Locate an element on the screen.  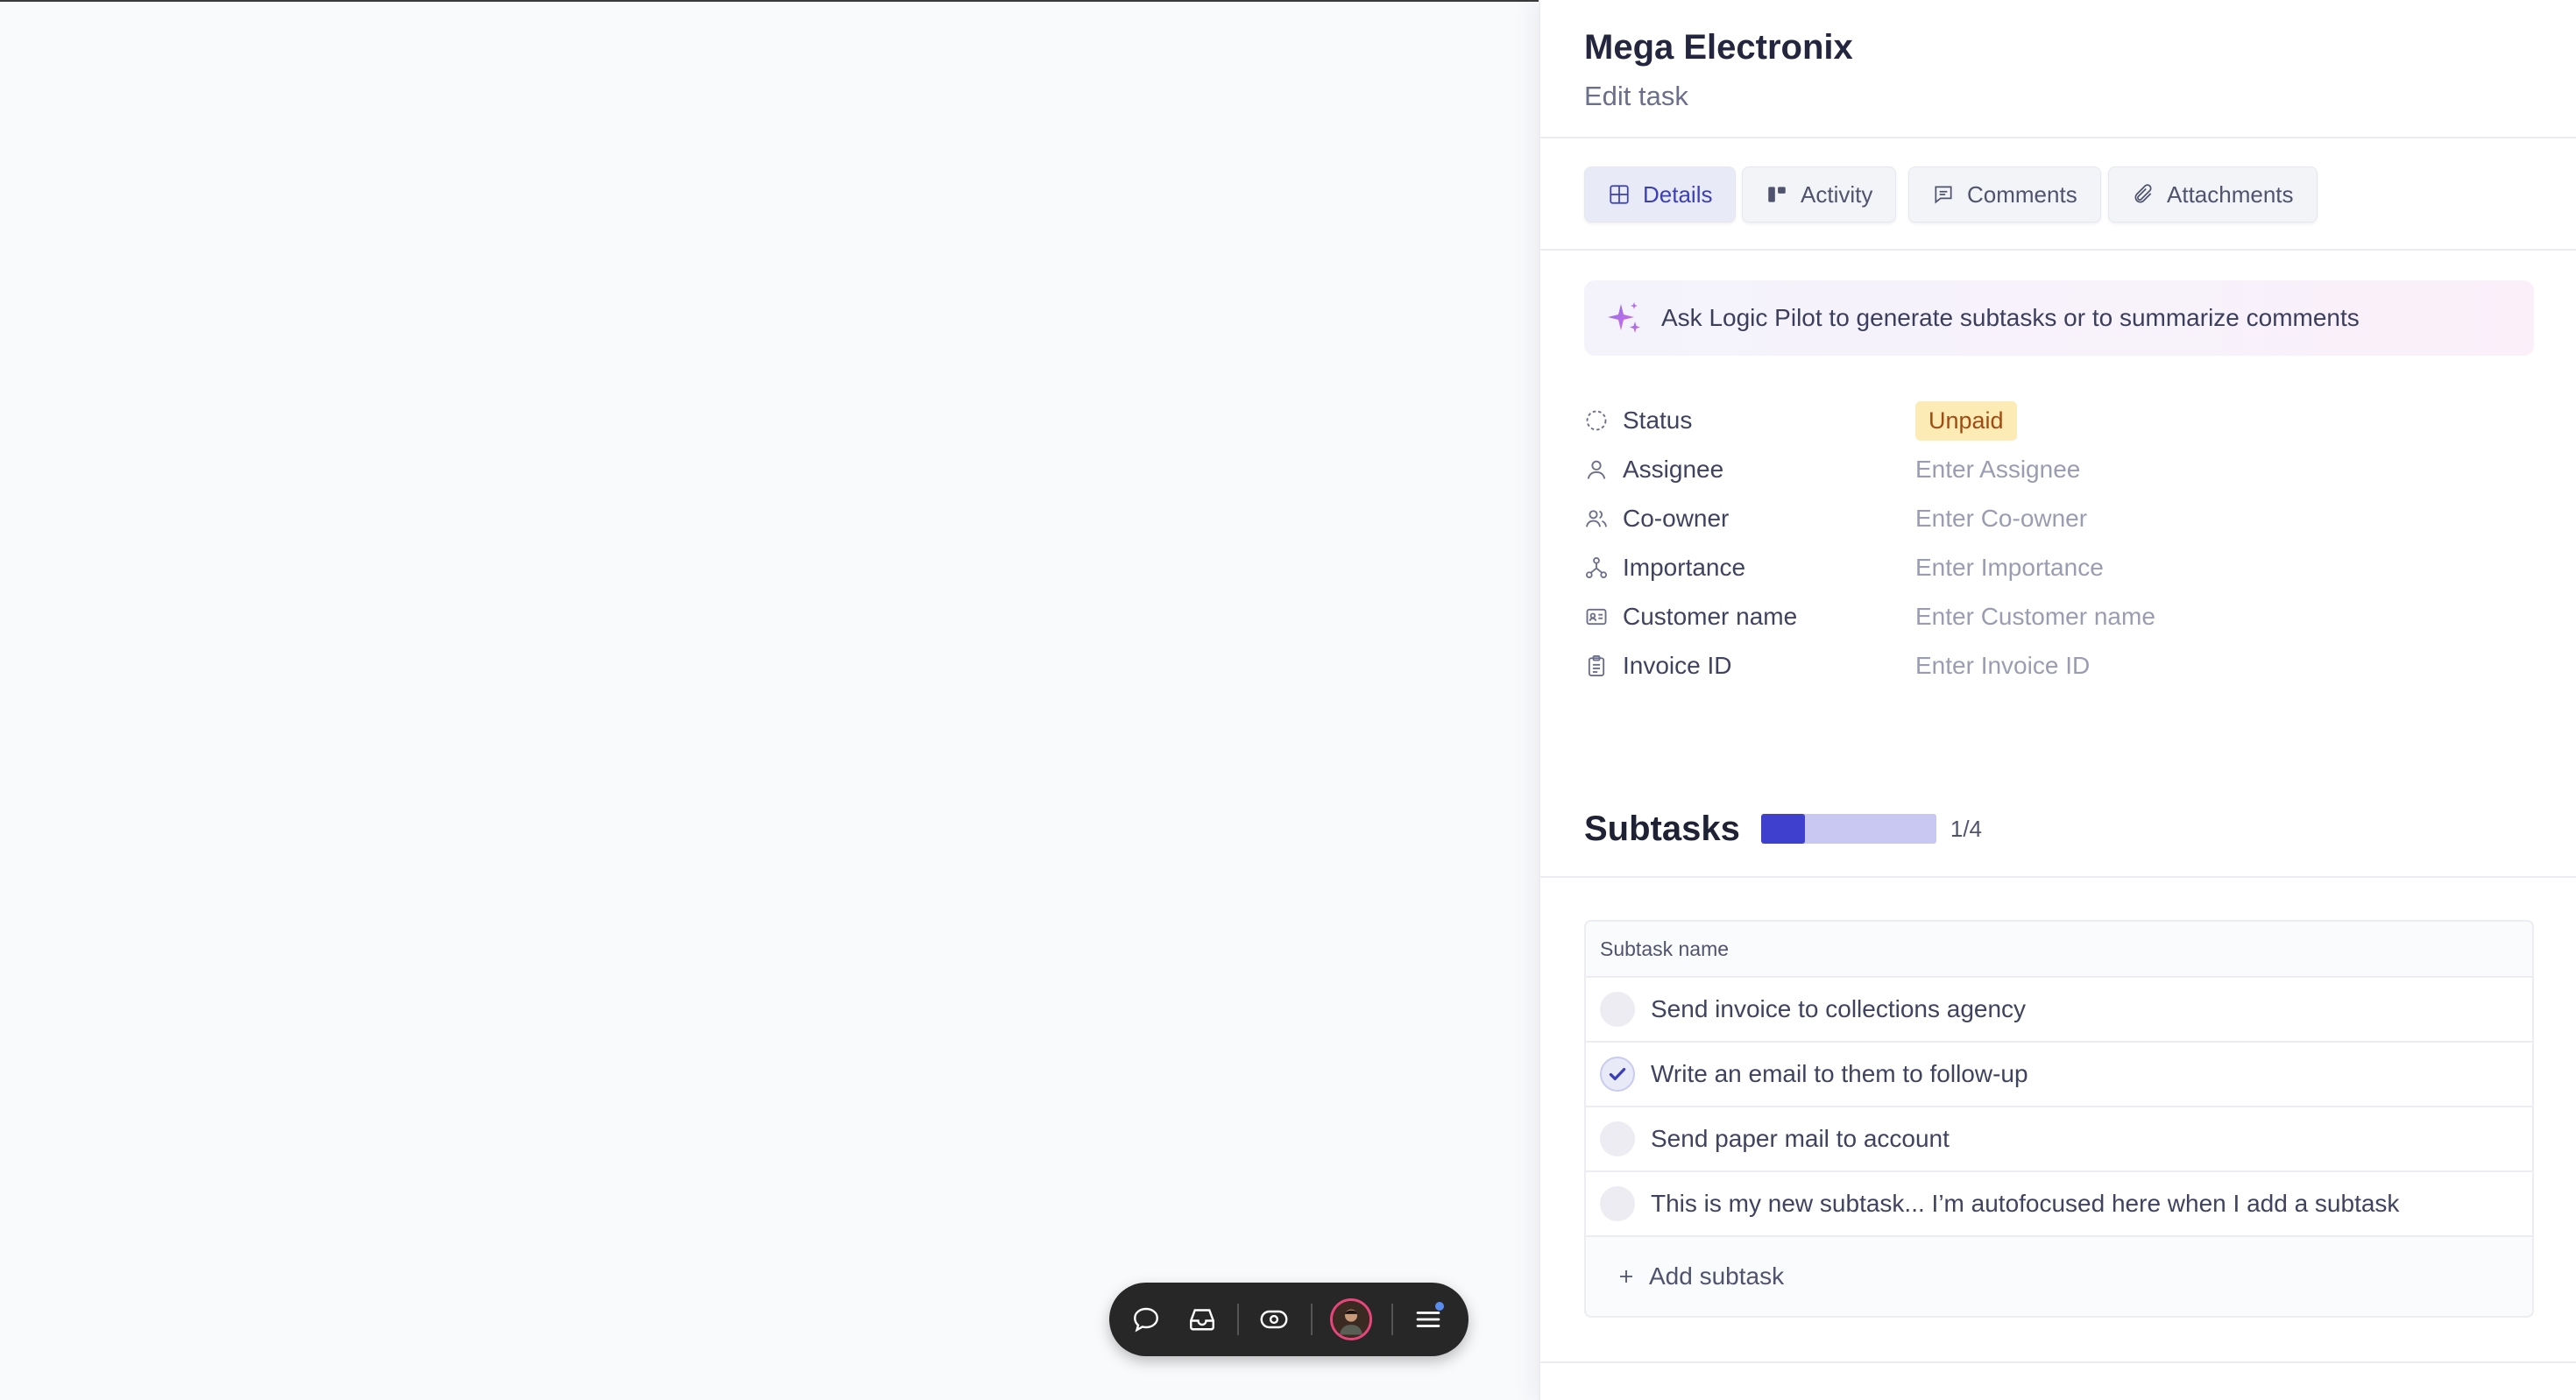
subtask-column-header: Subtask name is located at coordinates (2059, 950).